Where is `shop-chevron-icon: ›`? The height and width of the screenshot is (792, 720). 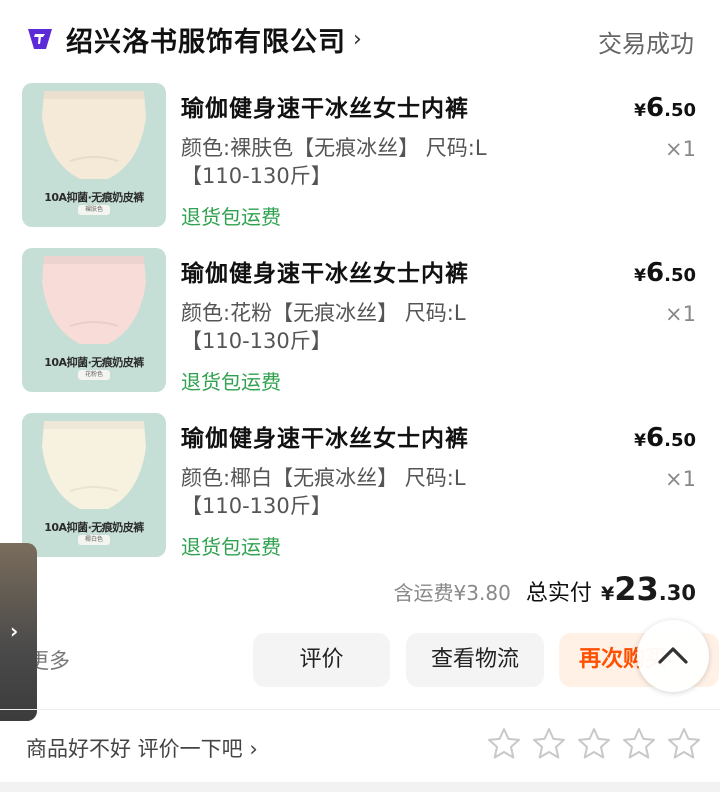
shop-chevron-icon: › is located at coordinates (357, 39).